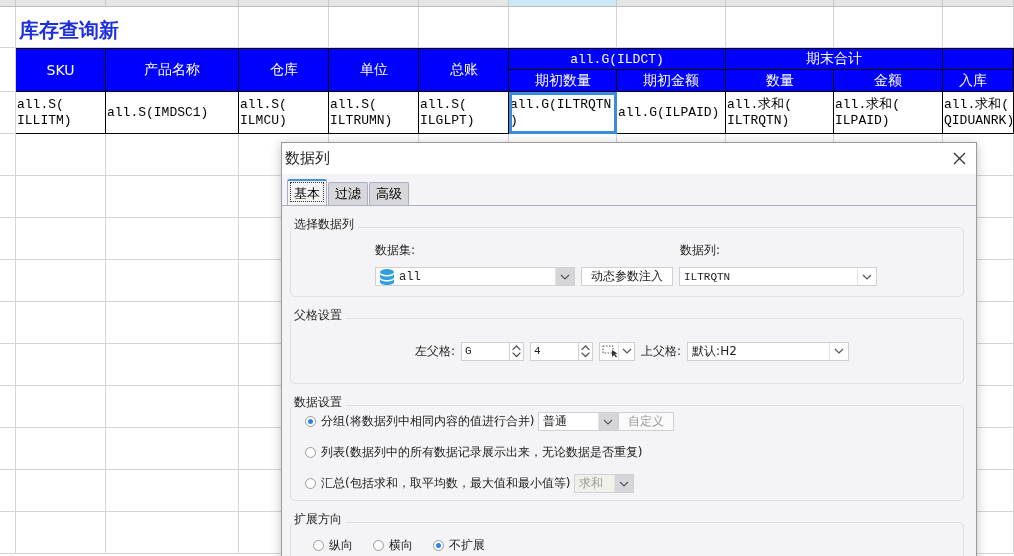 The width and height of the screenshot is (1014, 556). What do you see at coordinates (374, 113) in the screenshot?
I see `table-cell: all.S( ILTRUMN)` at bounding box center [374, 113].